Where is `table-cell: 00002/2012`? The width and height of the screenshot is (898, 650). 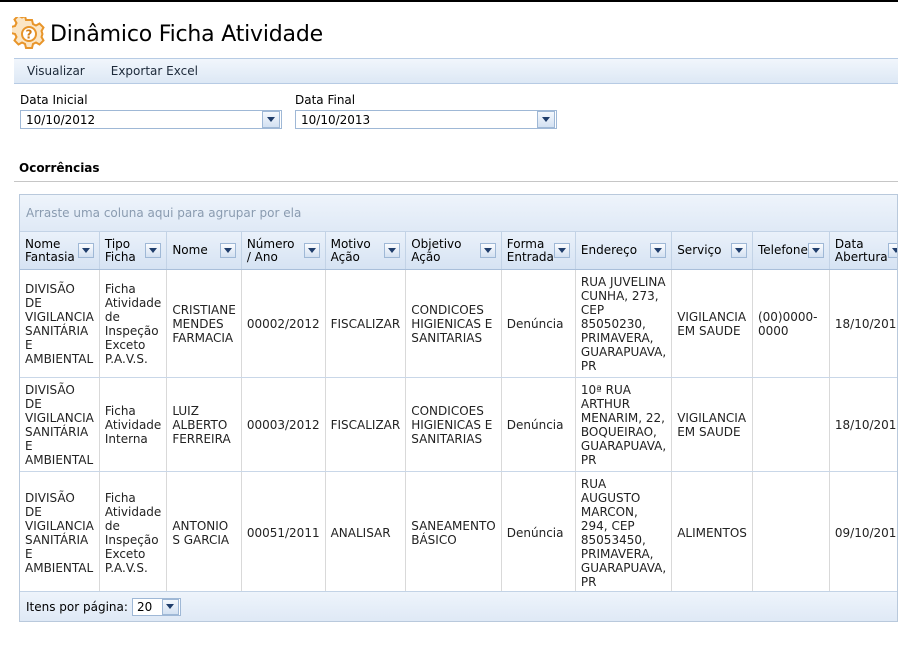
table-cell: 00002/2012 is located at coordinates (283, 323).